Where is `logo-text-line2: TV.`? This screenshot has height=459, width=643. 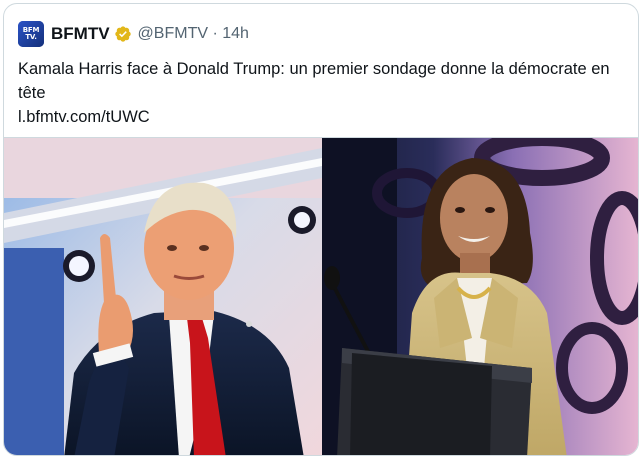
logo-text-line2: TV. is located at coordinates (31, 37).